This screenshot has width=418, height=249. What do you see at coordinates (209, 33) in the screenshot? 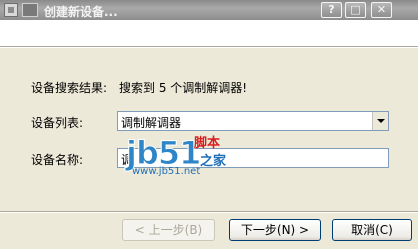
I see `header-panel` at bounding box center [209, 33].